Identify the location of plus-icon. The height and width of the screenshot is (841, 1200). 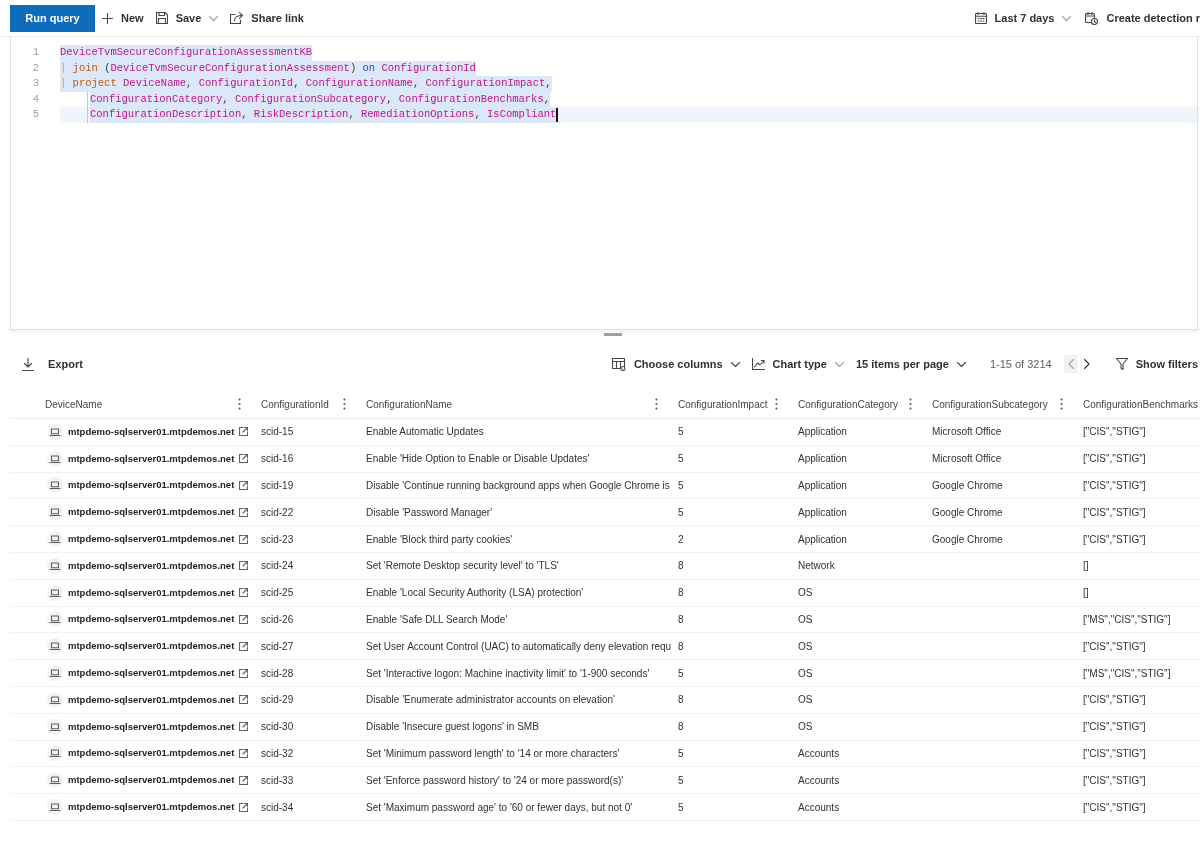
(107, 18).